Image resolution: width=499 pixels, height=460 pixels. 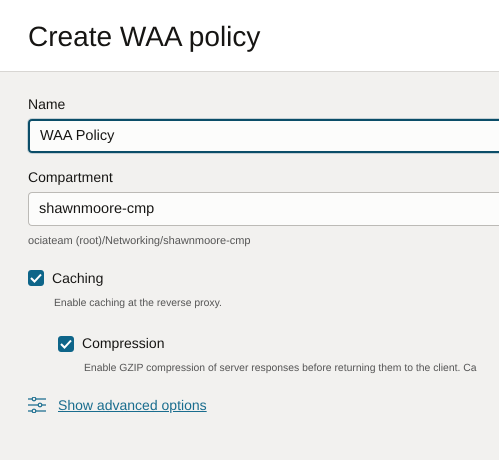 What do you see at coordinates (132, 405) in the screenshot?
I see `advanced-options-link: Show advanced options` at bounding box center [132, 405].